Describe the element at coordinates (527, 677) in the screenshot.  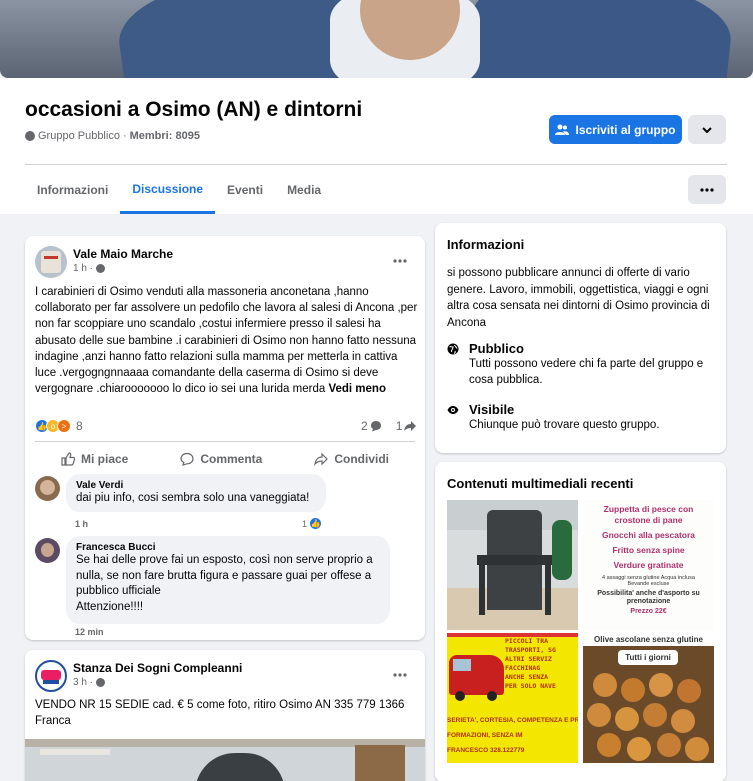
I see `van-line: ANCHE SENZA` at that location.